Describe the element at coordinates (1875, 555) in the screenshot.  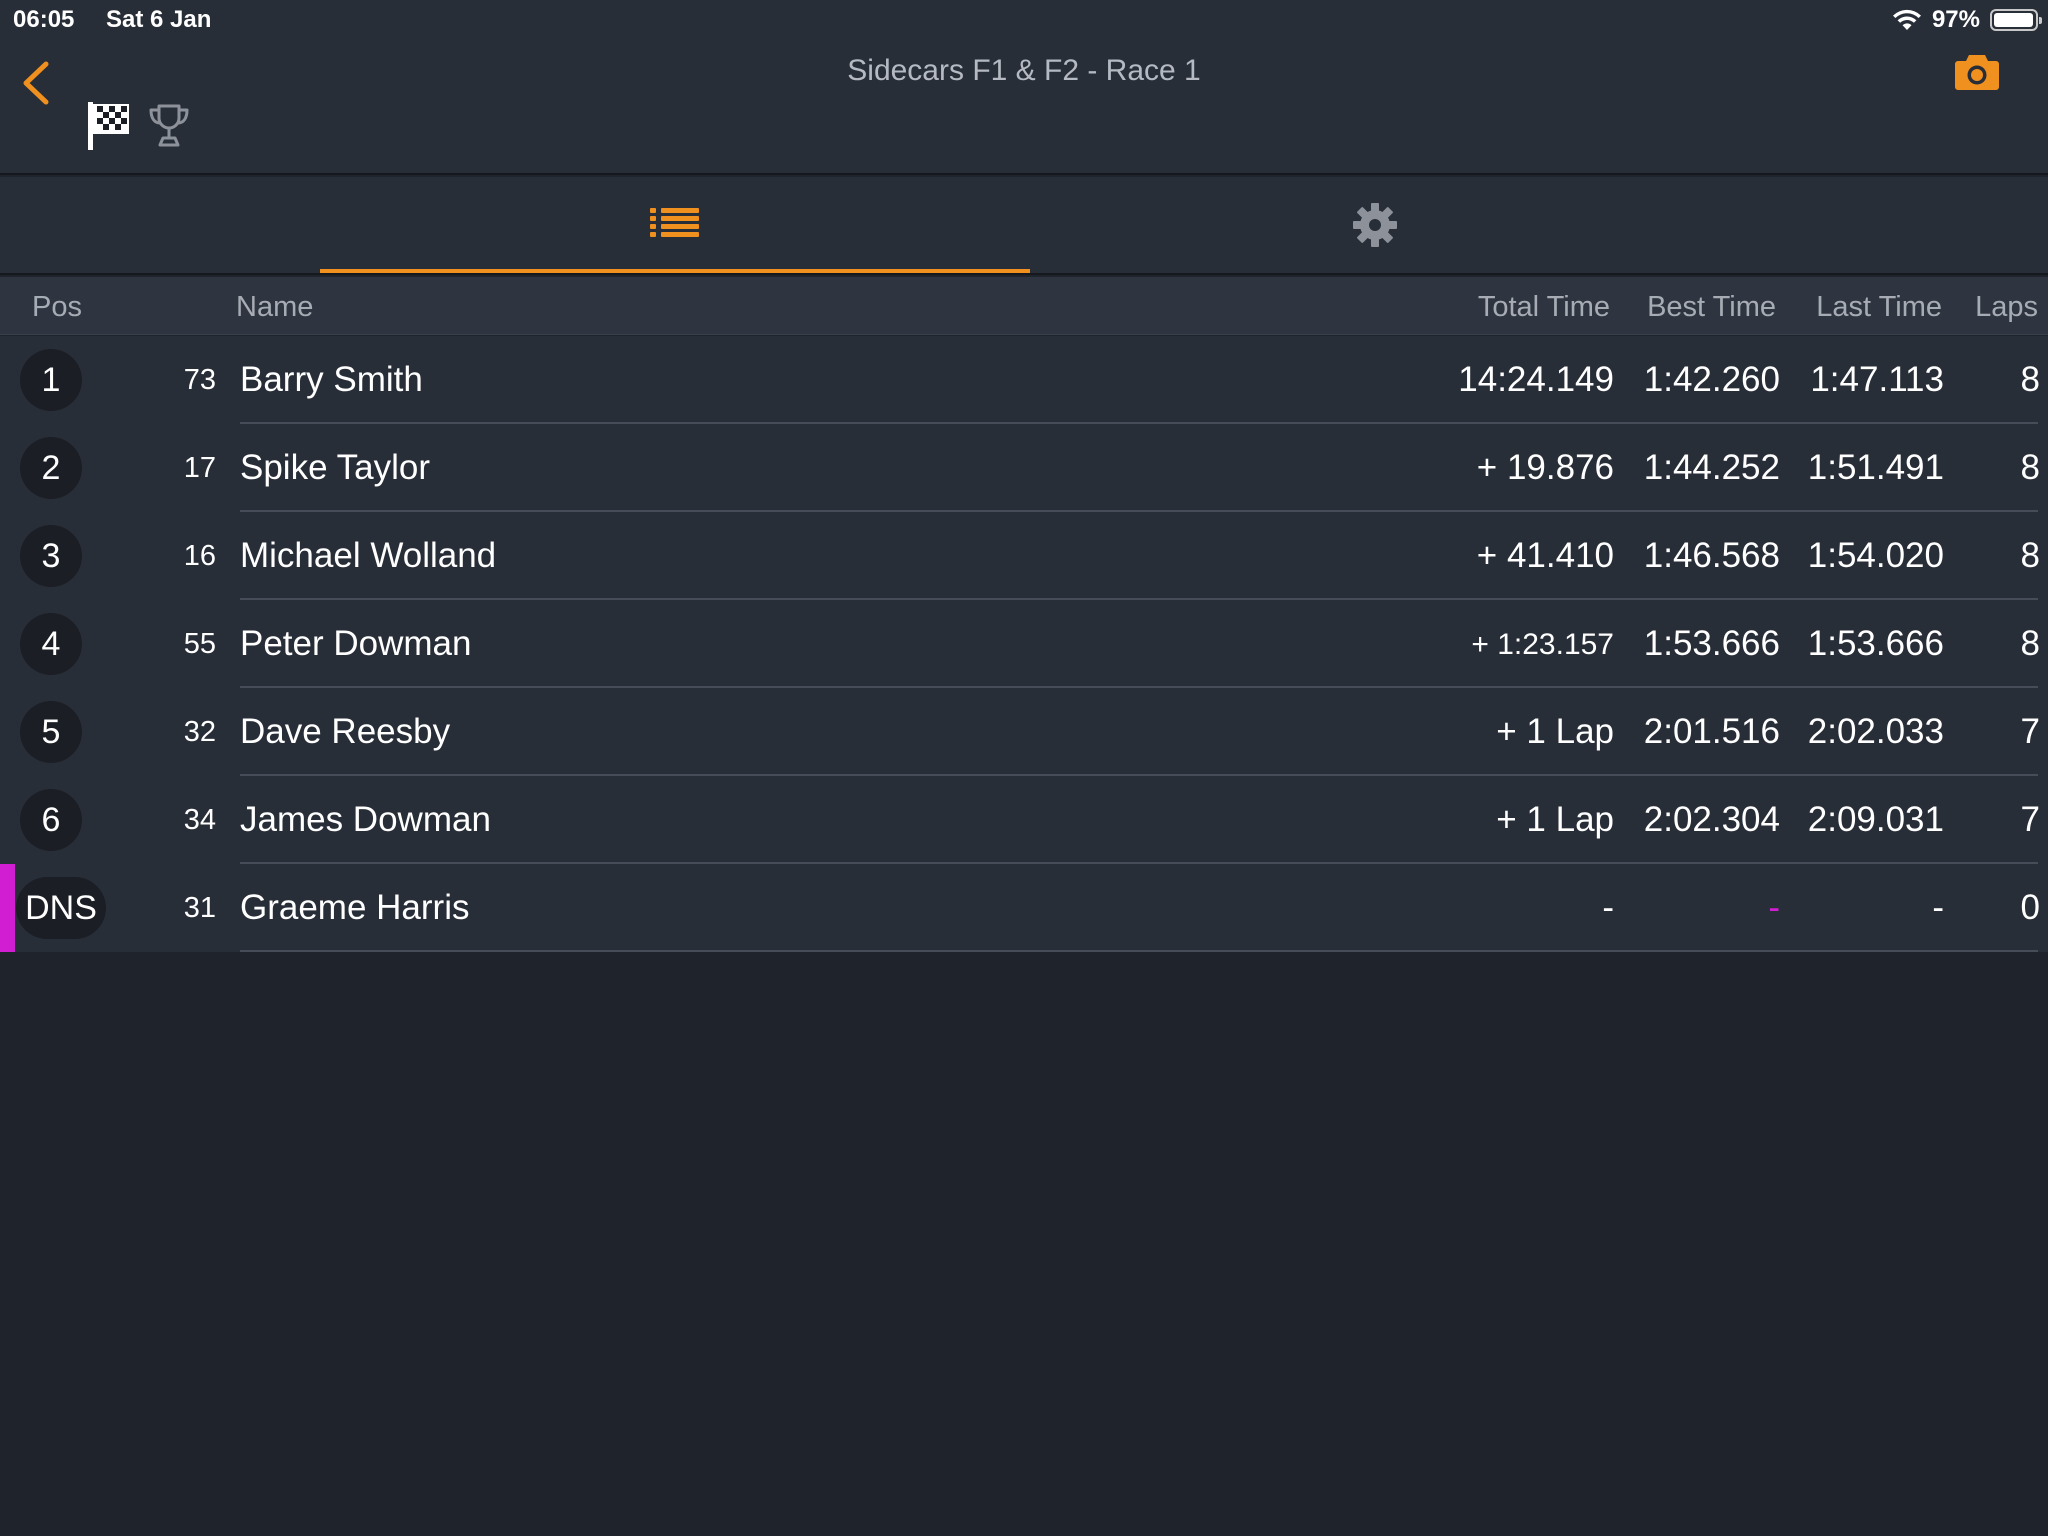
I see `last-time: 1:54.020` at that location.